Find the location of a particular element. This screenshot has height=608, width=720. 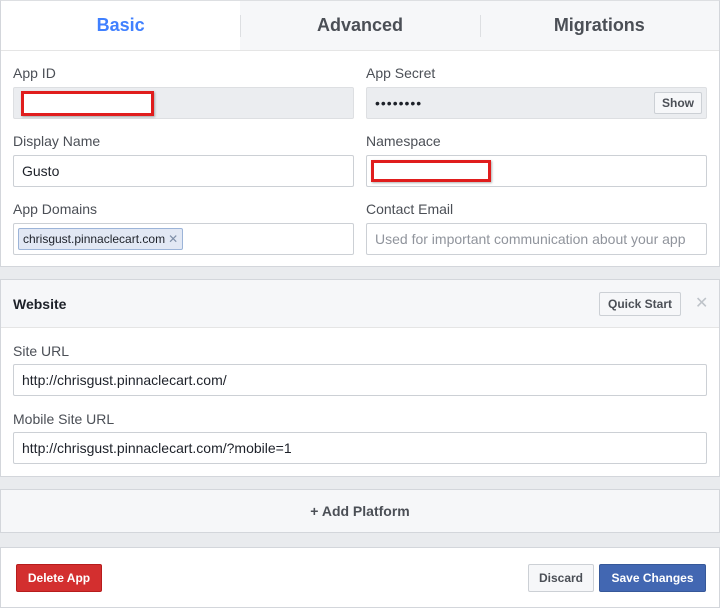

remove-tag-icon: ✕ is located at coordinates (173, 239).